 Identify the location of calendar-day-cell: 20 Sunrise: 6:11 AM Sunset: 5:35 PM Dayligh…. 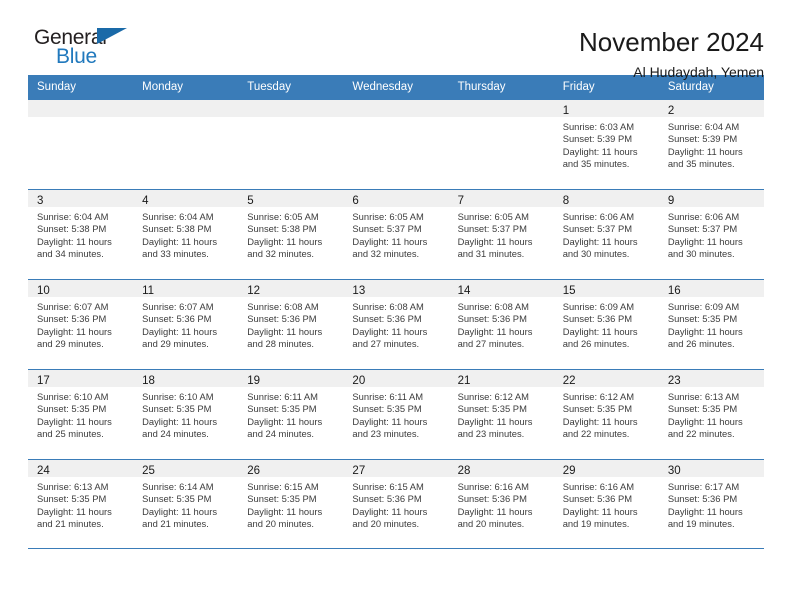
(396, 414).